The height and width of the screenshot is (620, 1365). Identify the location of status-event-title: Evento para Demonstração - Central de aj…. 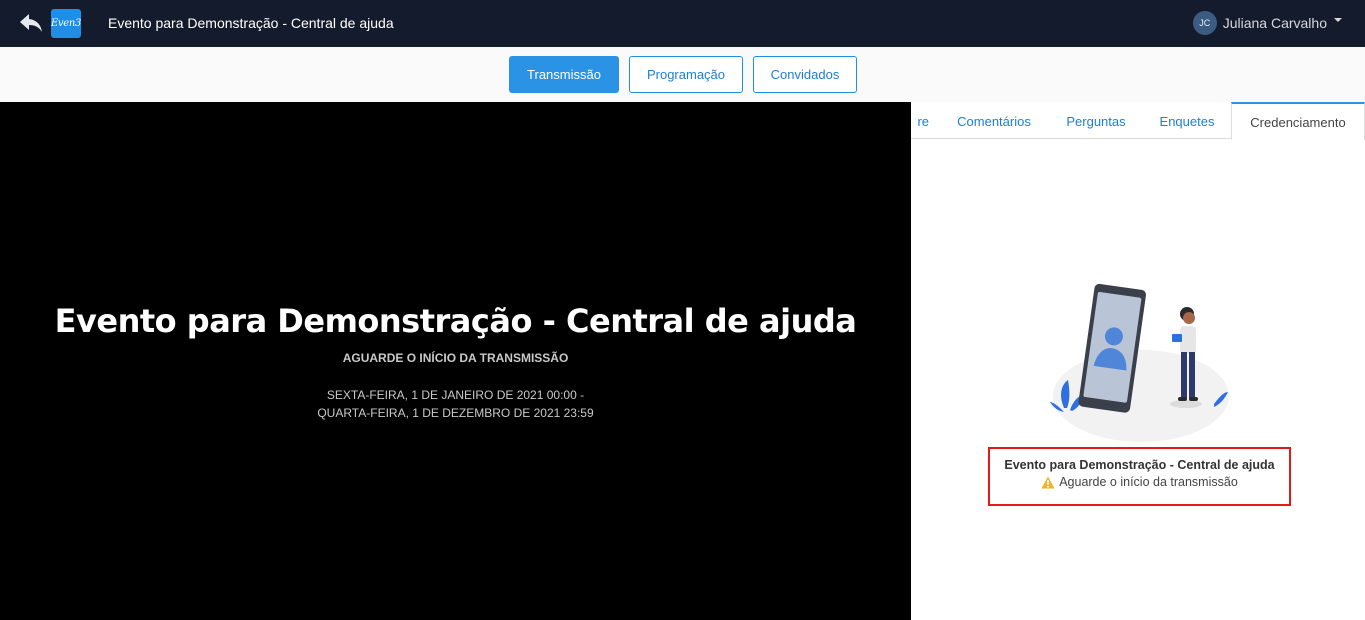
(1139, 465).